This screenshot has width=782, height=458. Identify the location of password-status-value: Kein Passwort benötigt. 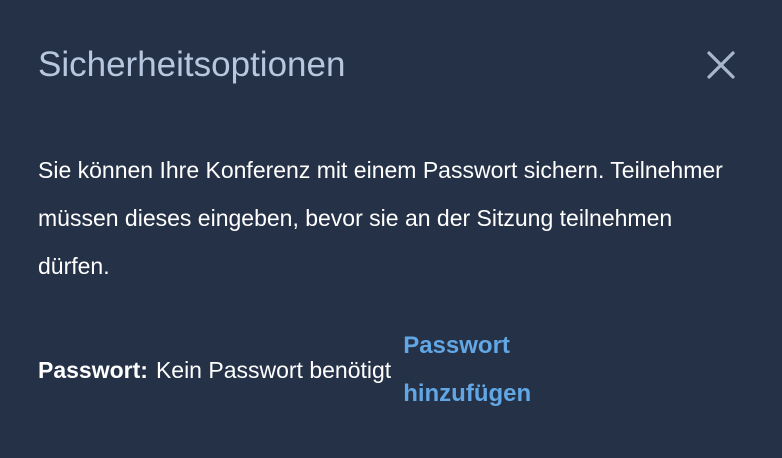
(273, 369).